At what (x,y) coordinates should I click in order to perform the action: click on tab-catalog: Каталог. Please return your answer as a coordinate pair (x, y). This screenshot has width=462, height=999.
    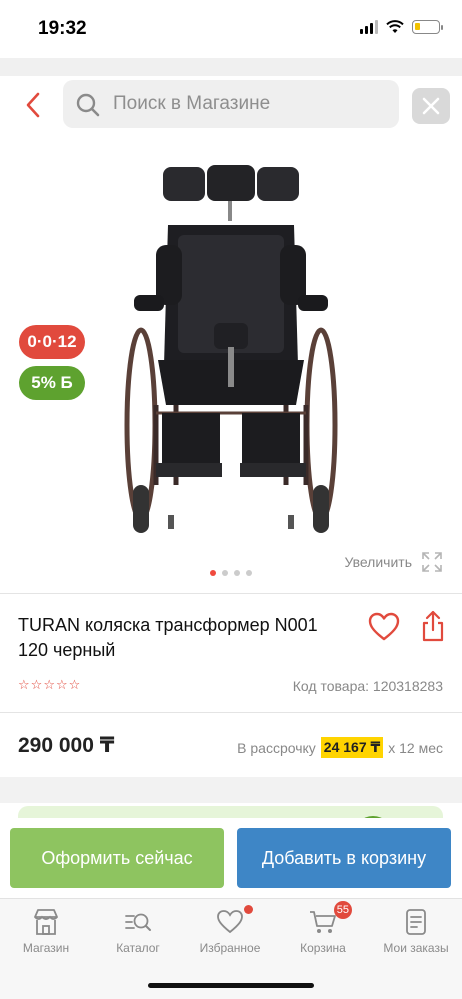
    Looking at the image, I should click on (138, 934).